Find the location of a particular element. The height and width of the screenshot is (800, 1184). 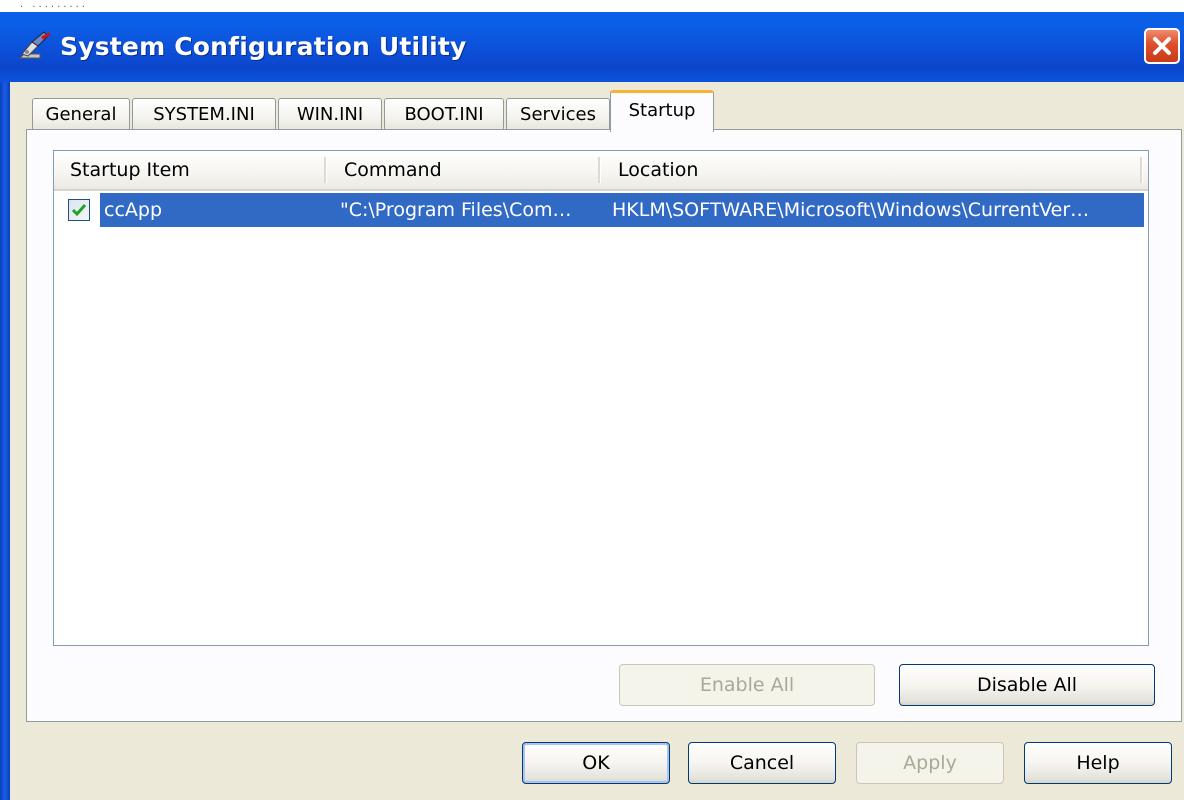

startup-item-checkbox is located at coordinates (79, 210).